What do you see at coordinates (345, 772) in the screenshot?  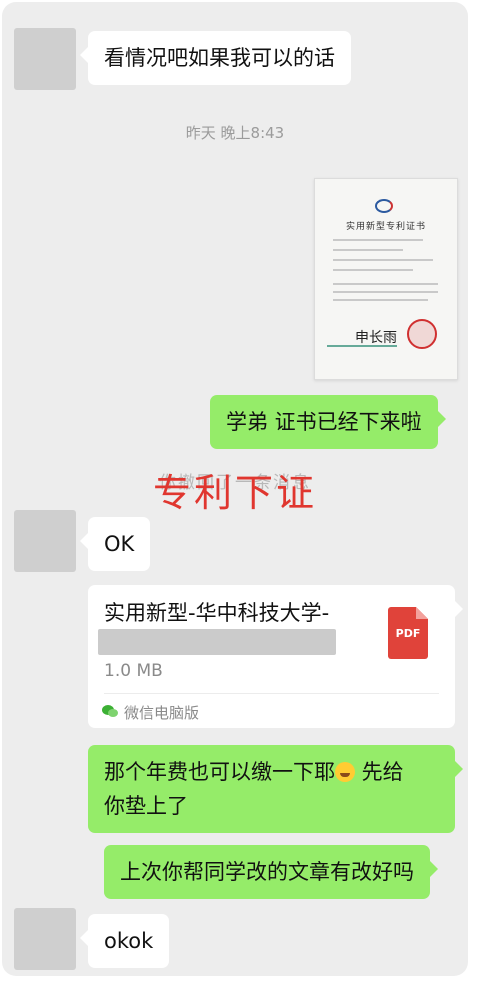 I see `laughing-crying-emoji-icon` at bounding box center [345, 772].